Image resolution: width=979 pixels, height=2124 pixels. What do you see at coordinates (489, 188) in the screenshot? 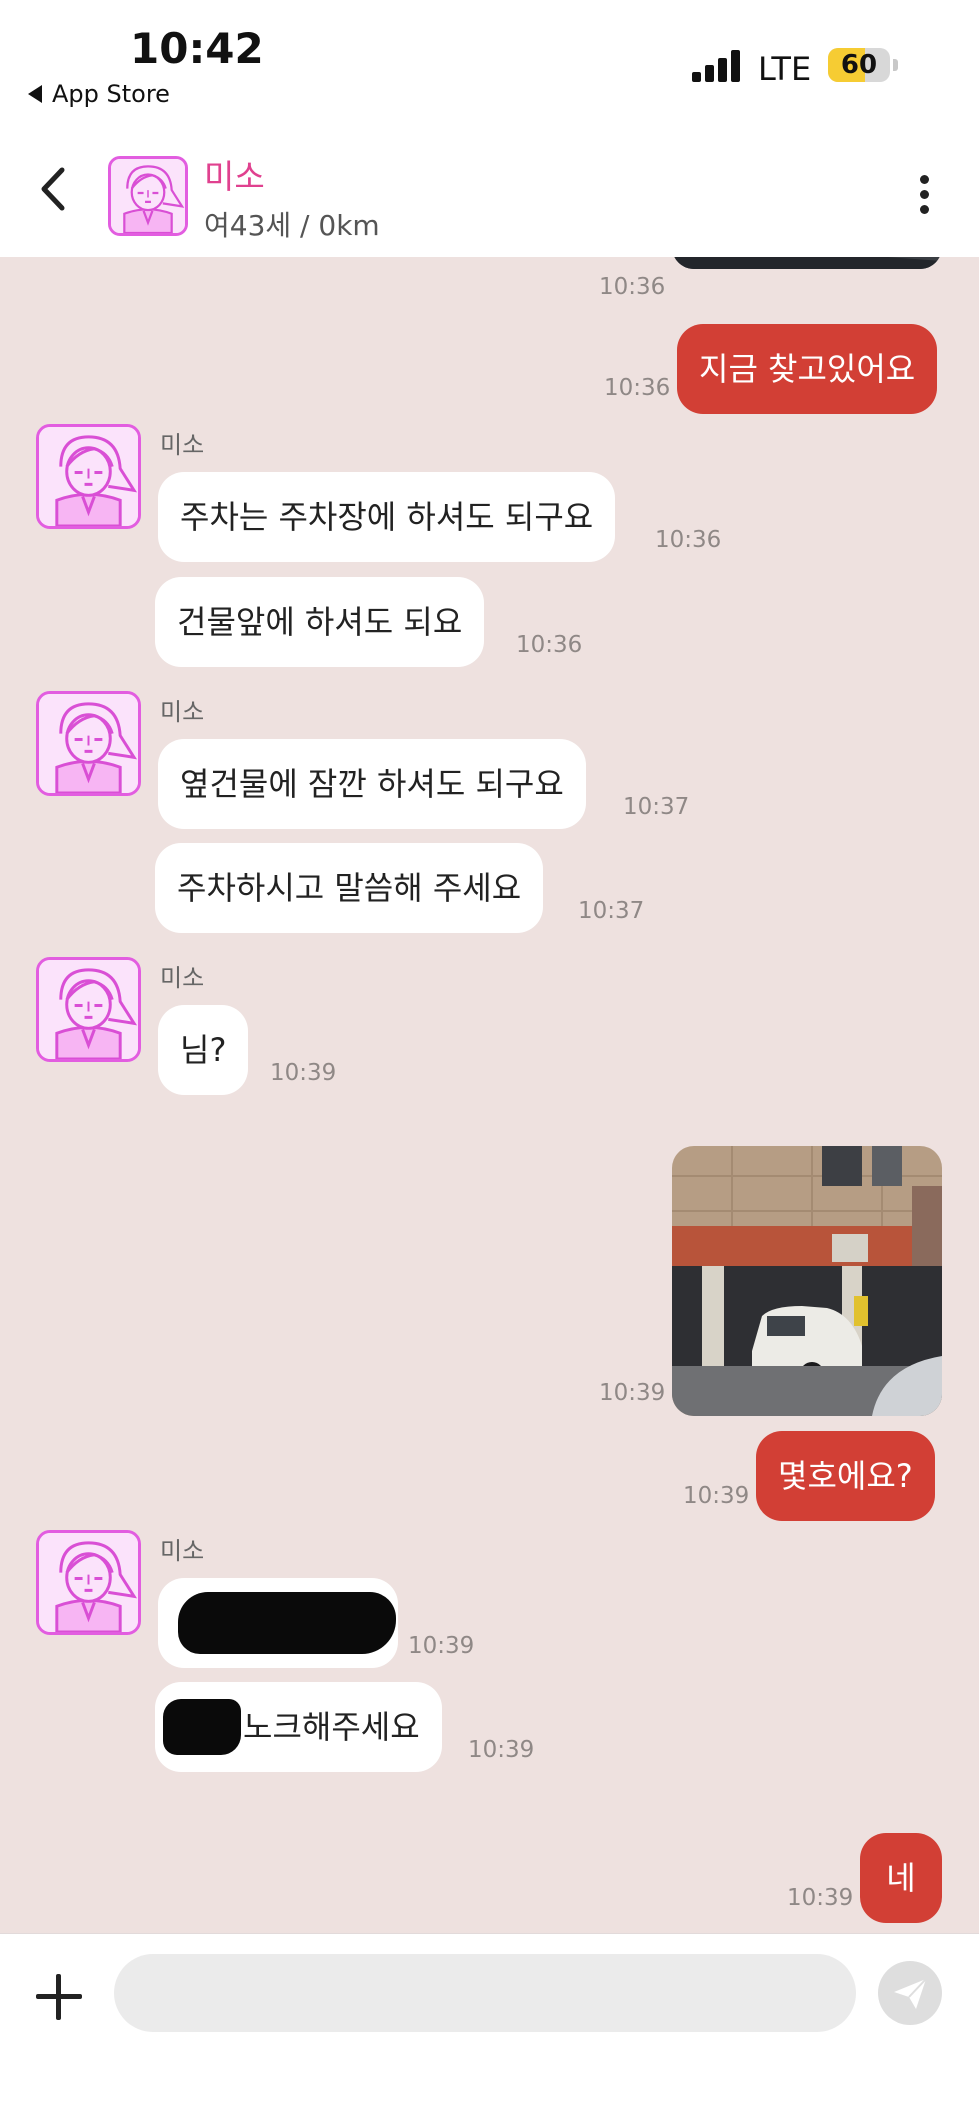
I see `chat-header: 미소 여43세 / 0km` at bounding box center [489, 188].